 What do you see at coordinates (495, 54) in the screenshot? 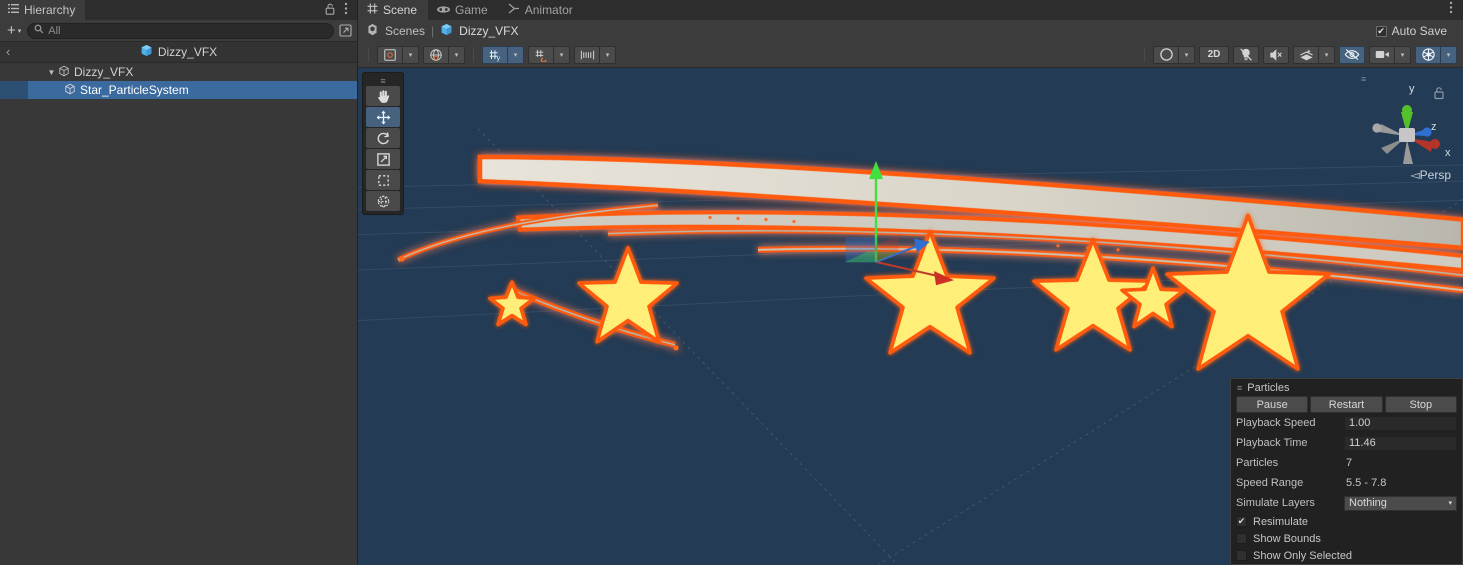
I see `grid-snapping-toggle: y` at bounding box center [495, 54].